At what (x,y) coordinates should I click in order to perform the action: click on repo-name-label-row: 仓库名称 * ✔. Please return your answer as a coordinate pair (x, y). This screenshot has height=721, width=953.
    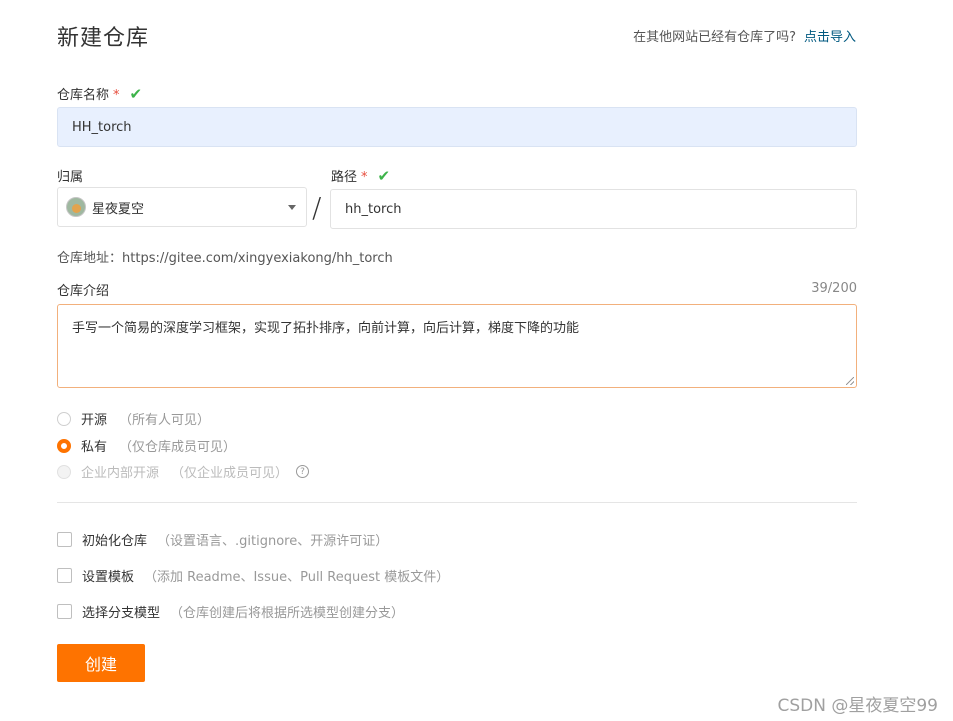
    Looking at the image, I should click on (99, 93).